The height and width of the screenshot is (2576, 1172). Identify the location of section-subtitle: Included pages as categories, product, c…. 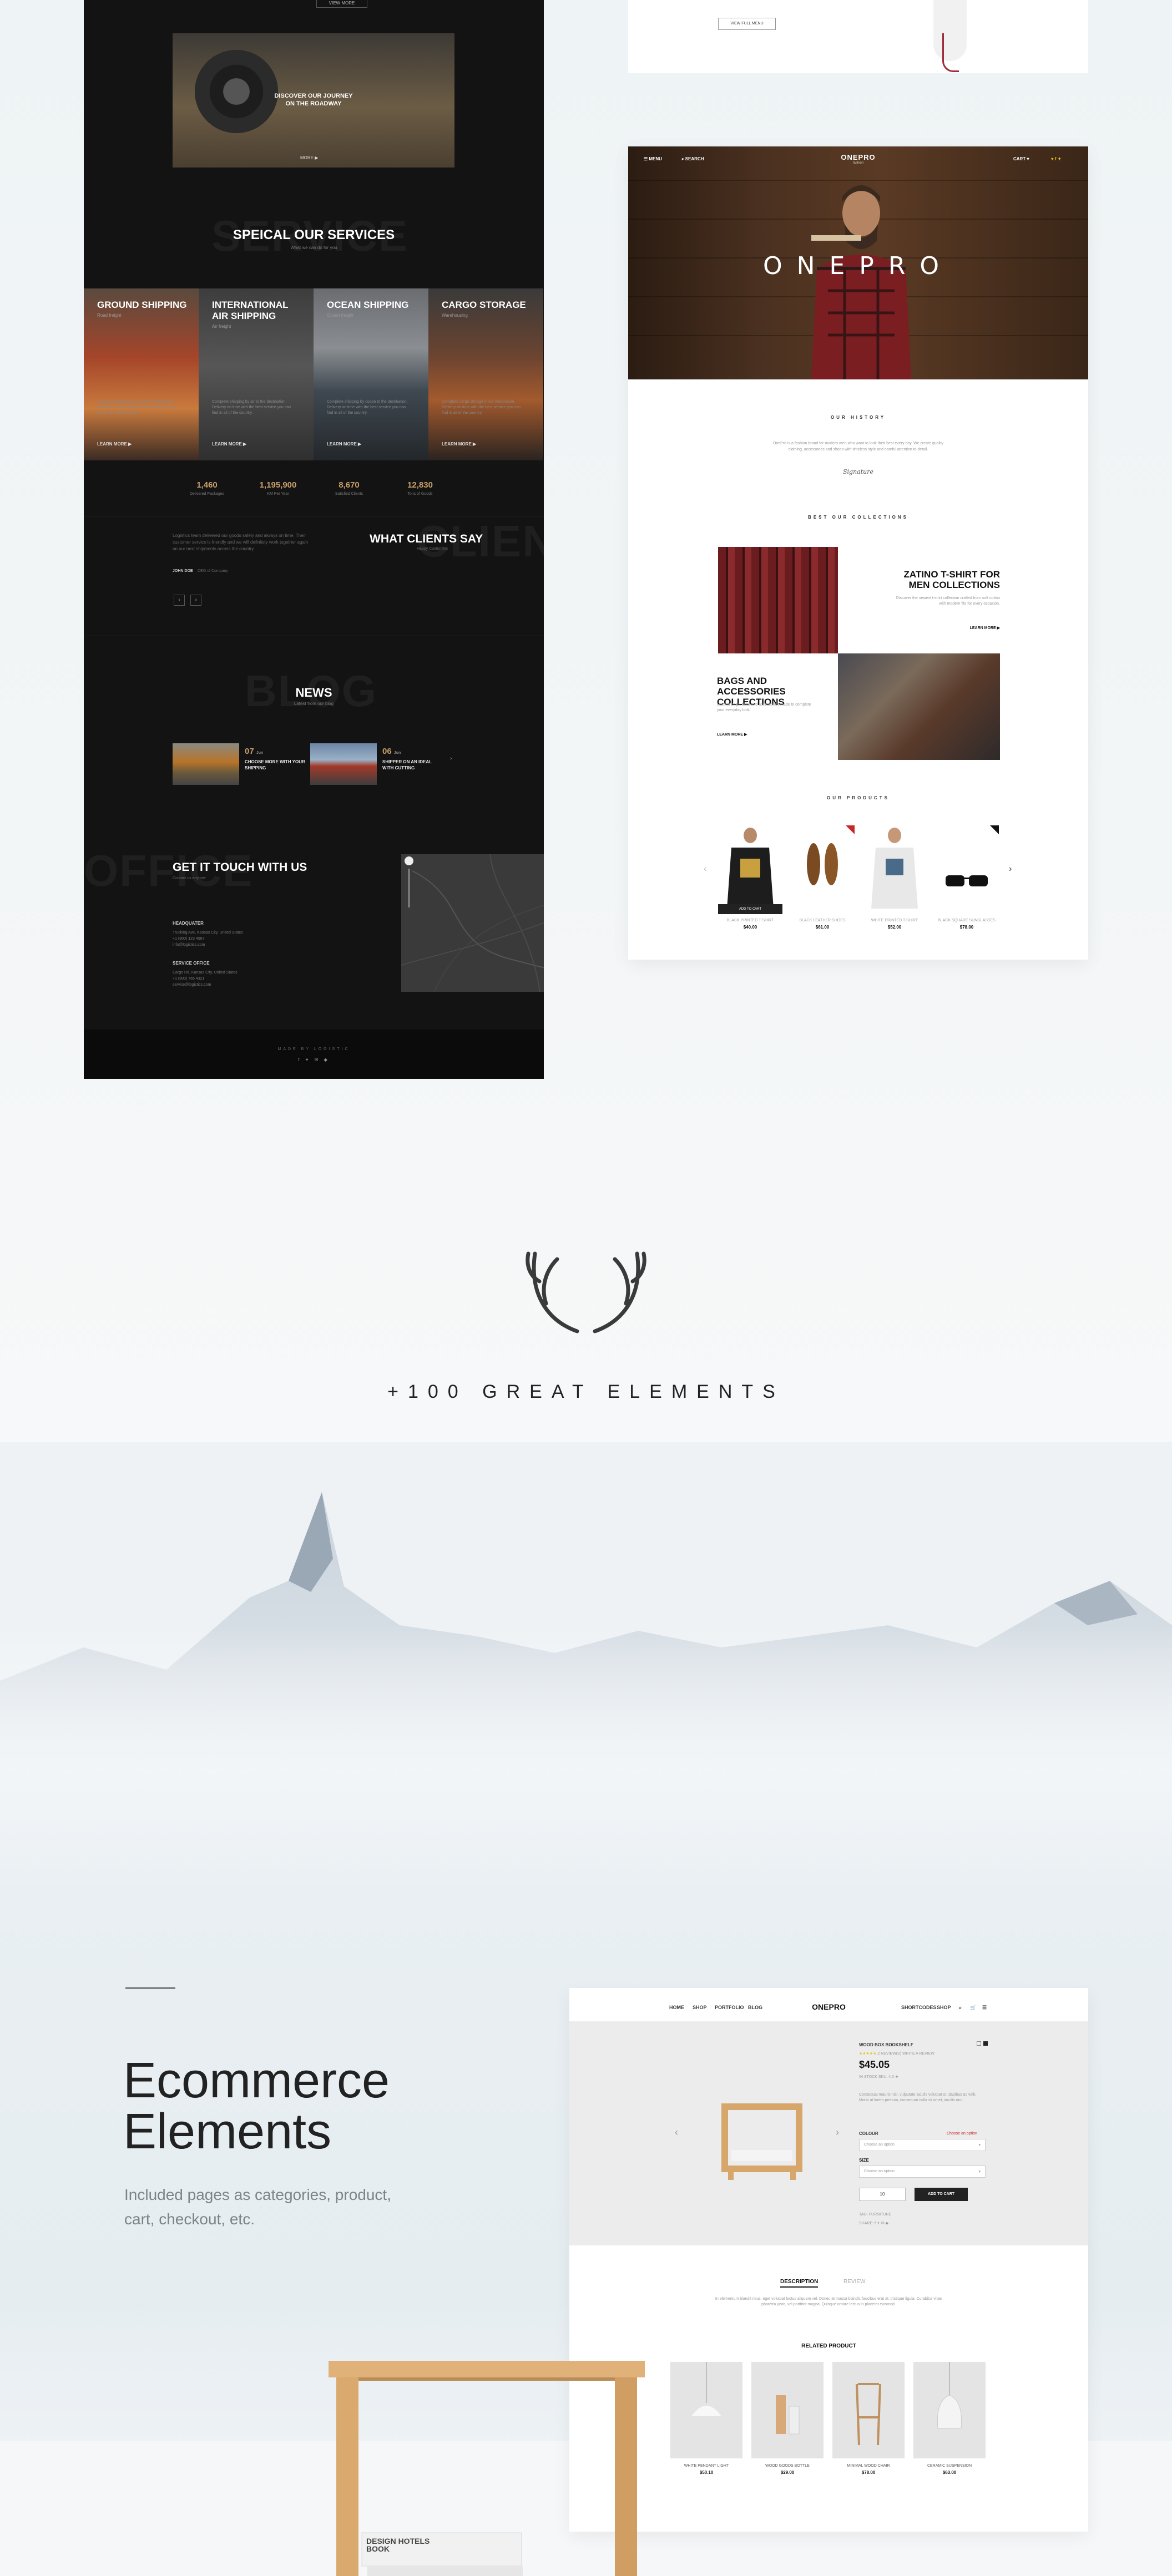
(257, 2207).